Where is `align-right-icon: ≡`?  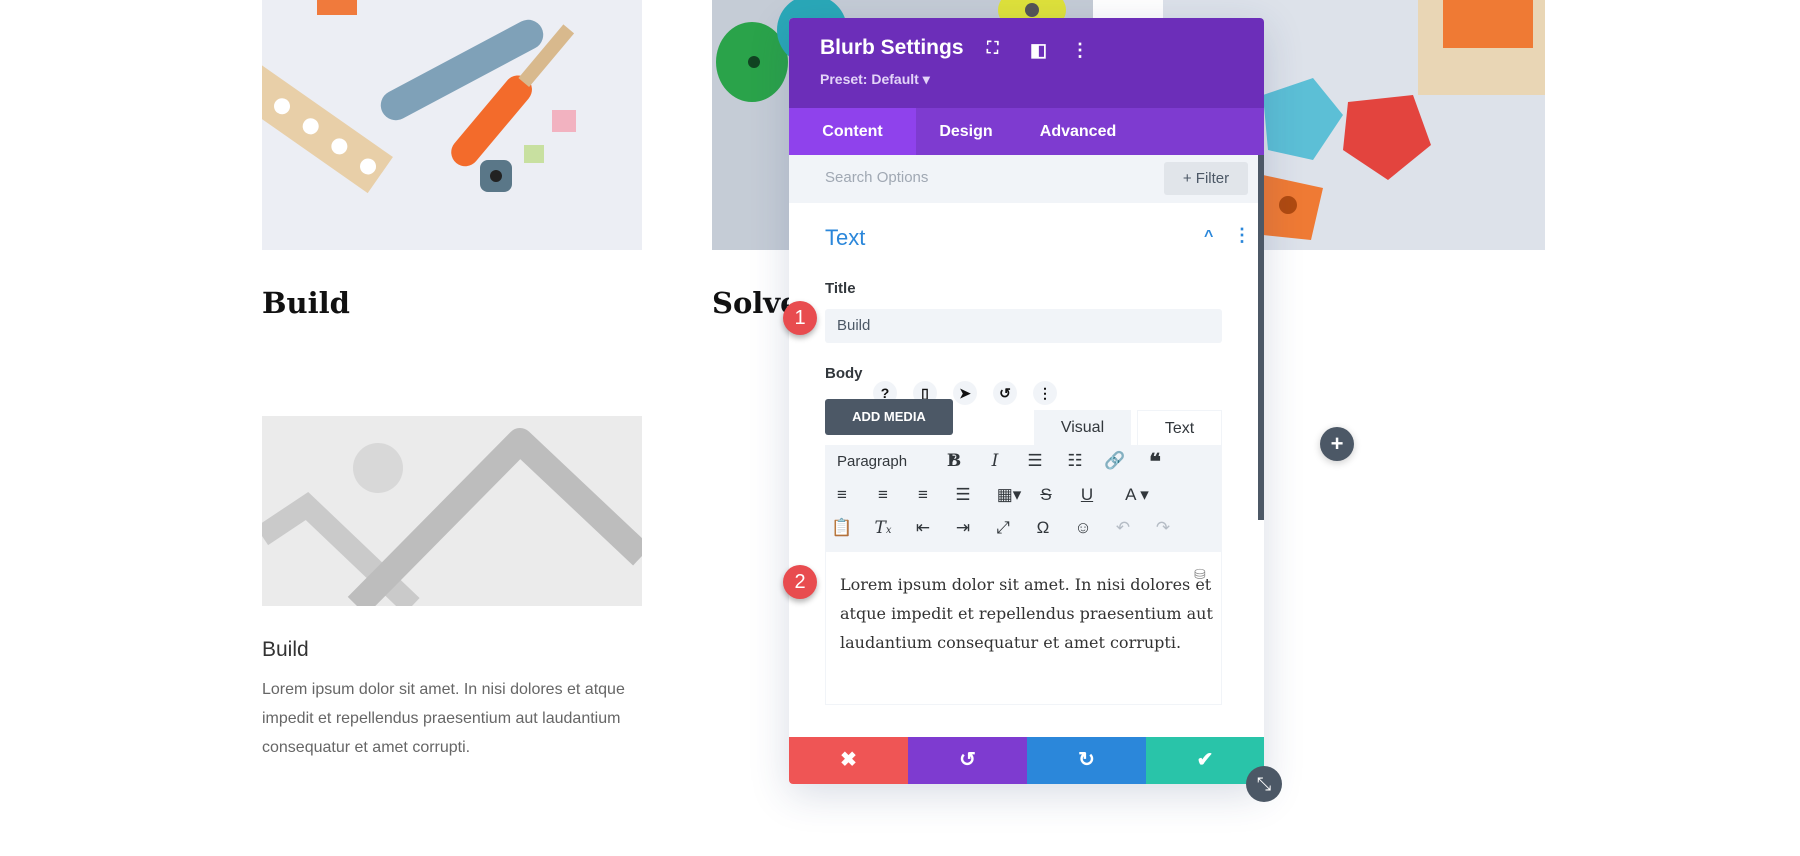
align-right-icon: ≡ is located at coordinates (923, 495).